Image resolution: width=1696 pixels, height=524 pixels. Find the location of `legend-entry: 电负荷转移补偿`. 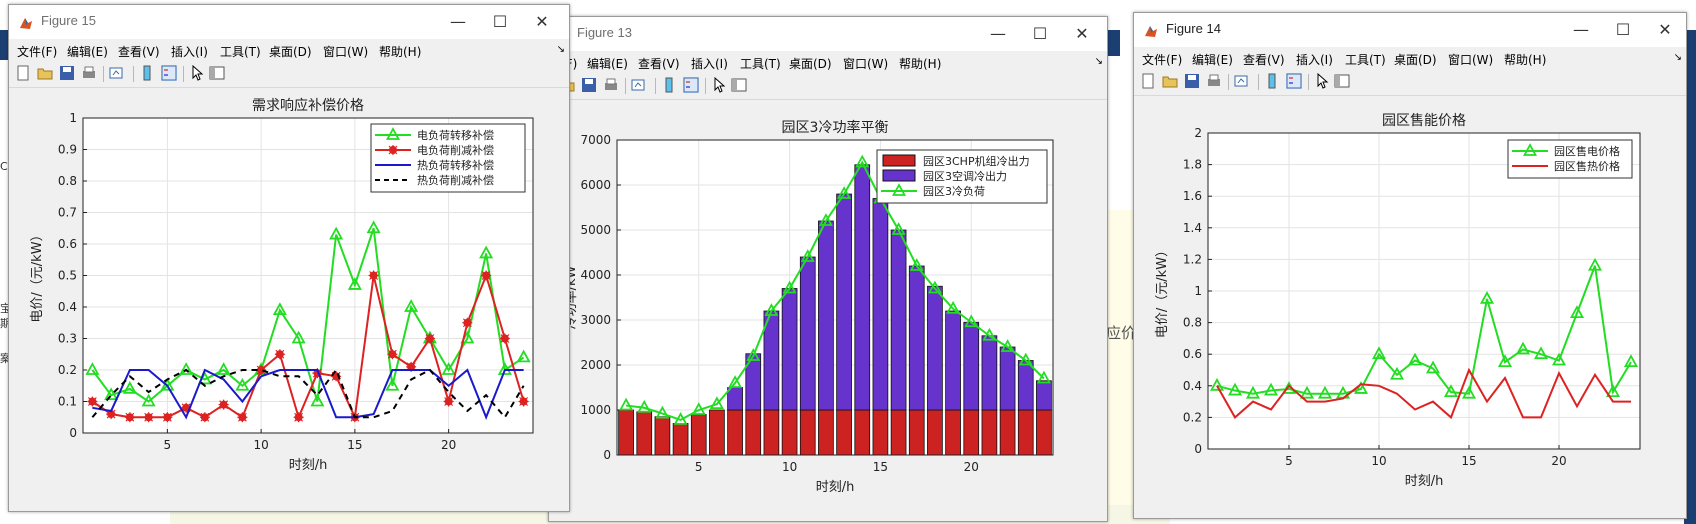

legend-entry: 电负荷转移补偿 is located at coordinates (455, 135).